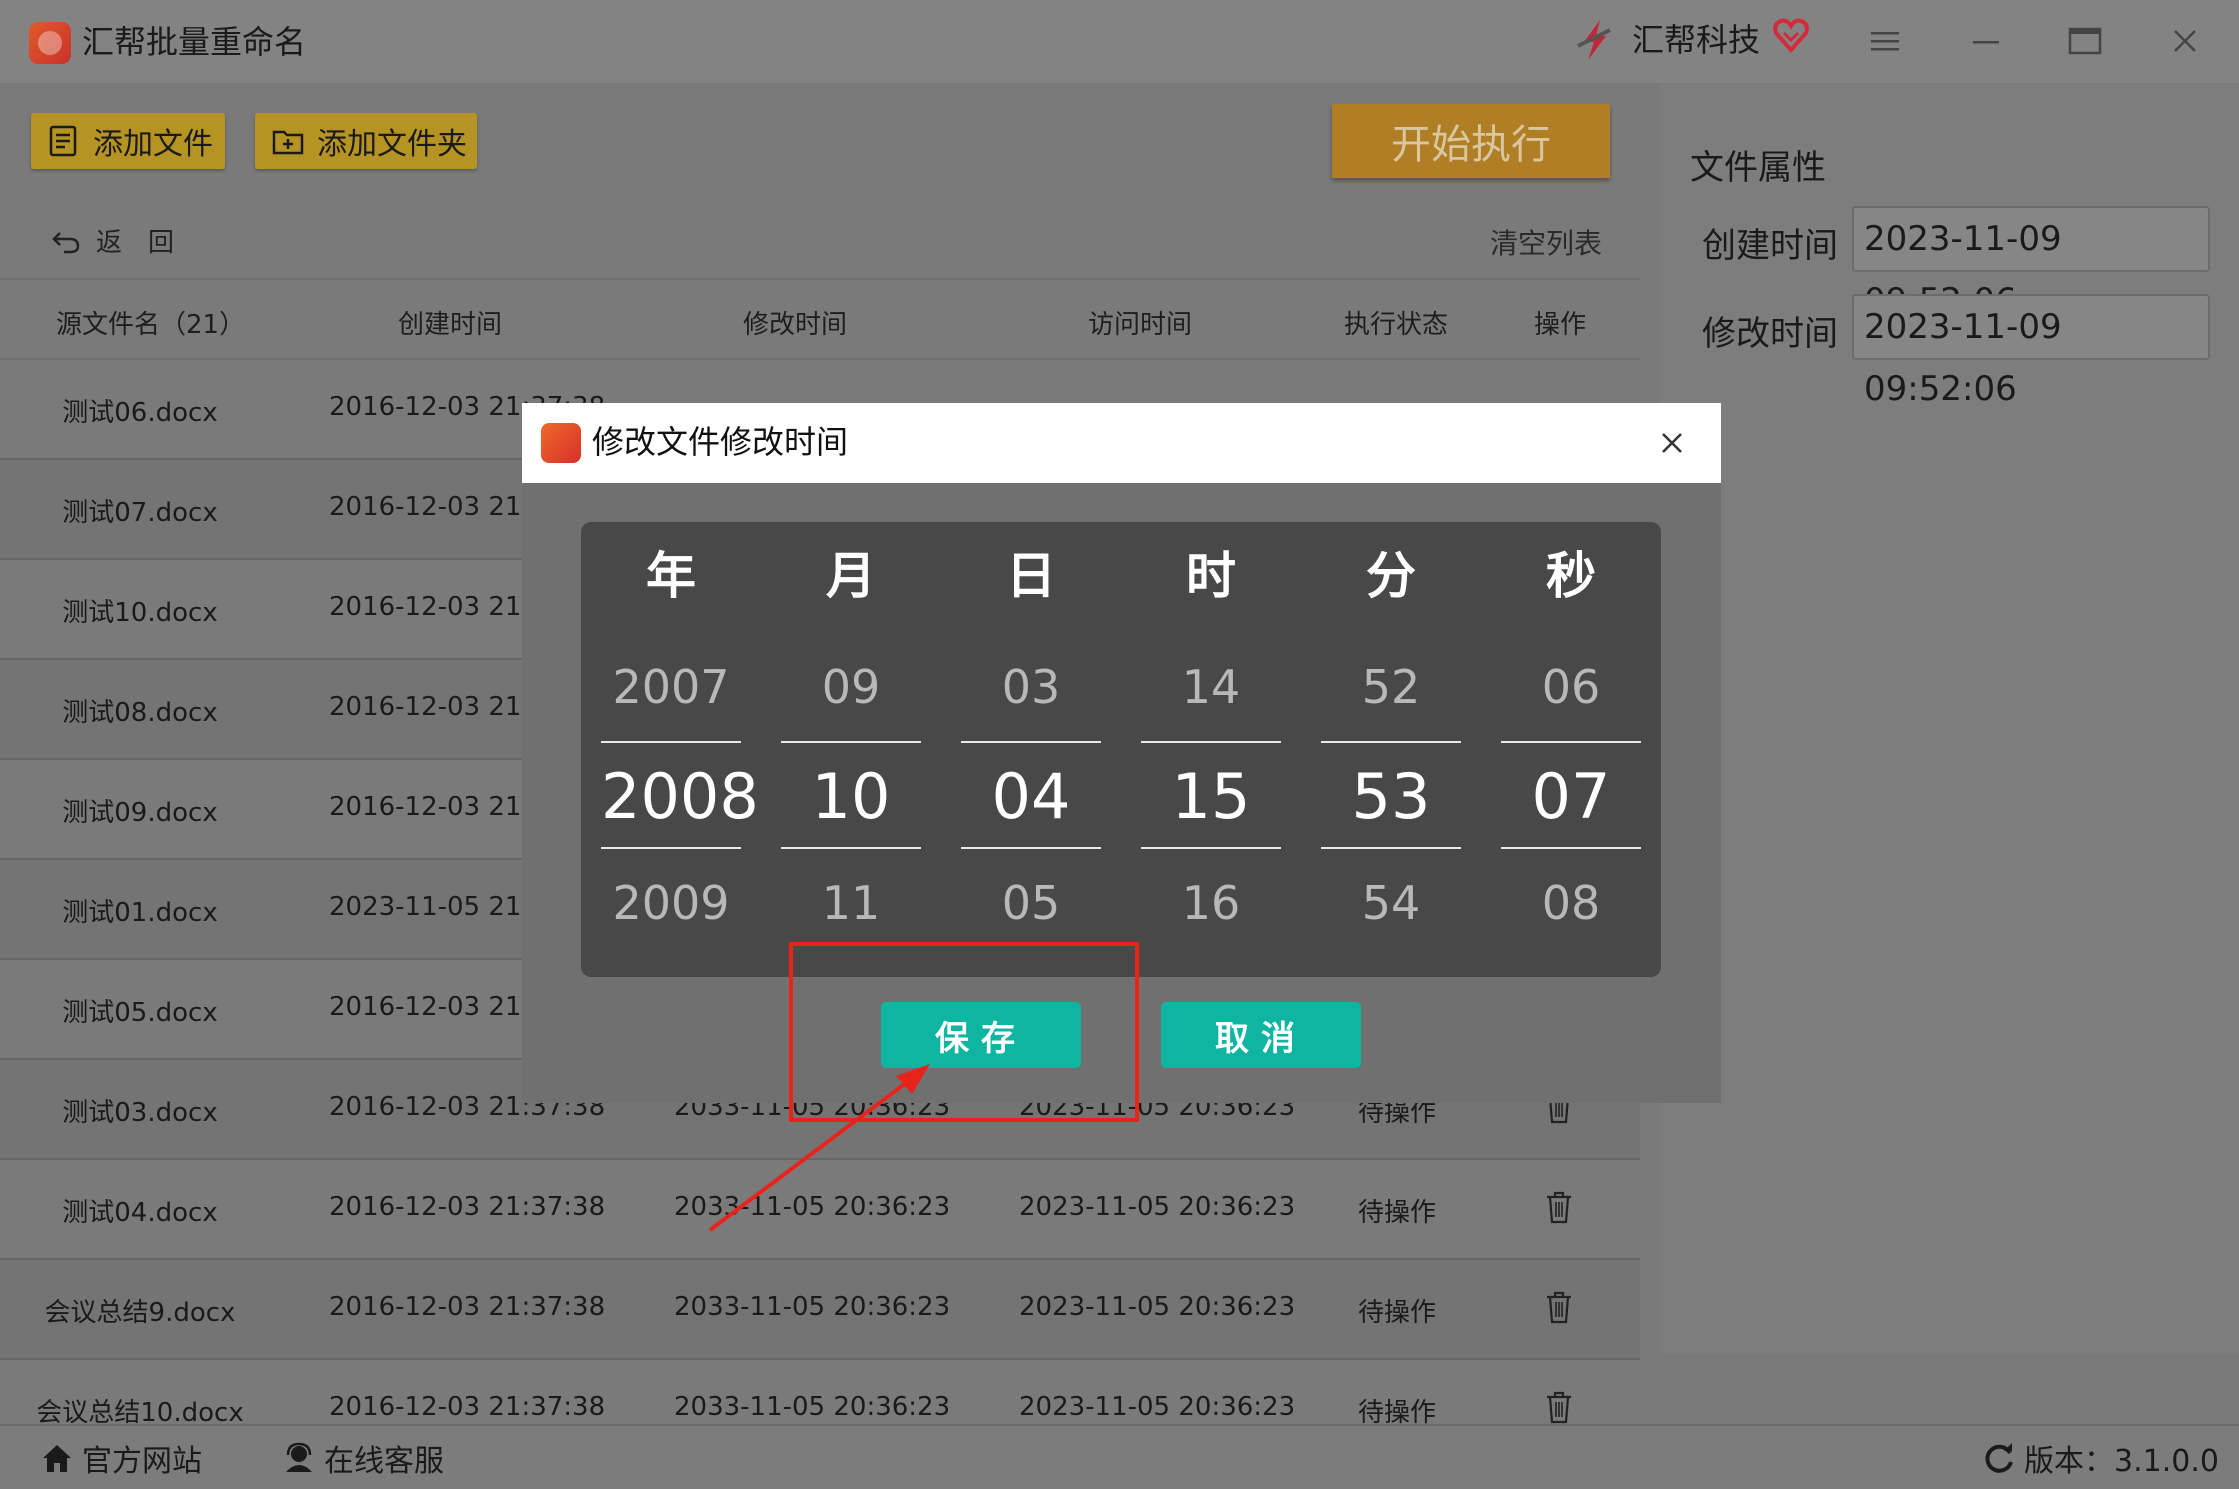 The width and height of the screenshot is (2239, 1489). I want to click on online-support-label: 在线客服, so click(384, 1461).